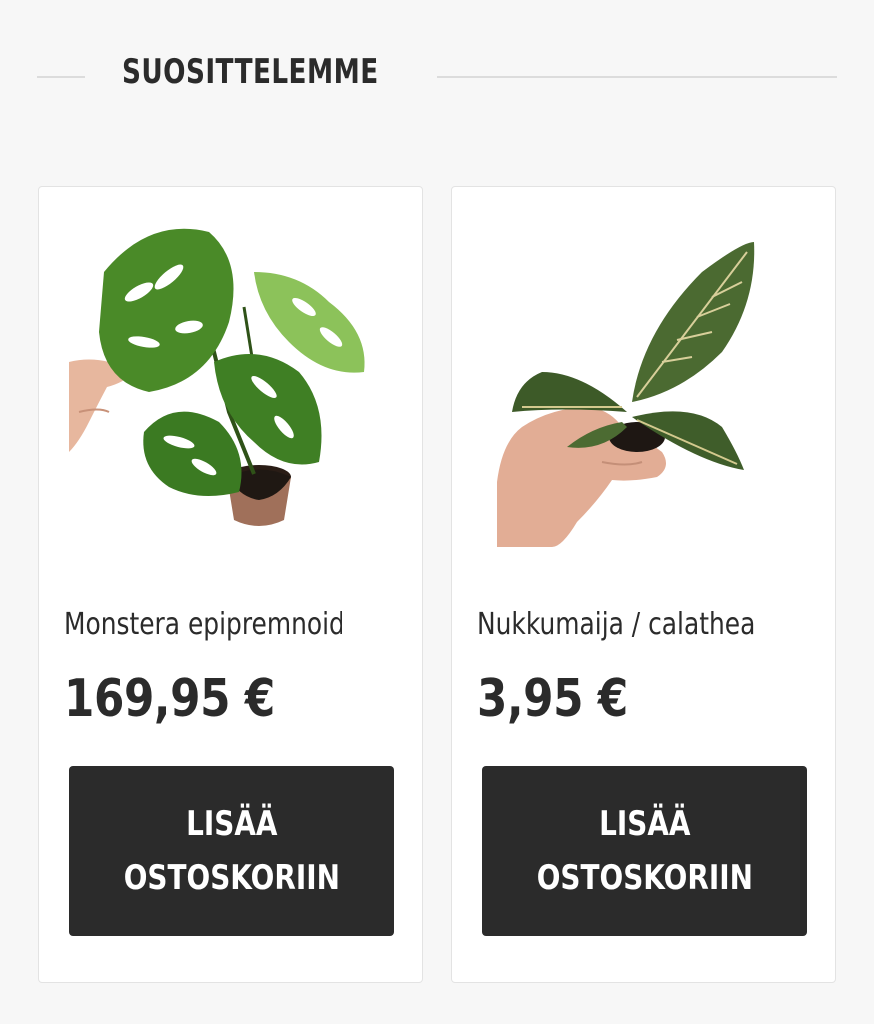 The image size is (874, 1024). Describe the element at coordinates (552, 699) in the screenshot. I see `product-price: 3,95 €` at that location.